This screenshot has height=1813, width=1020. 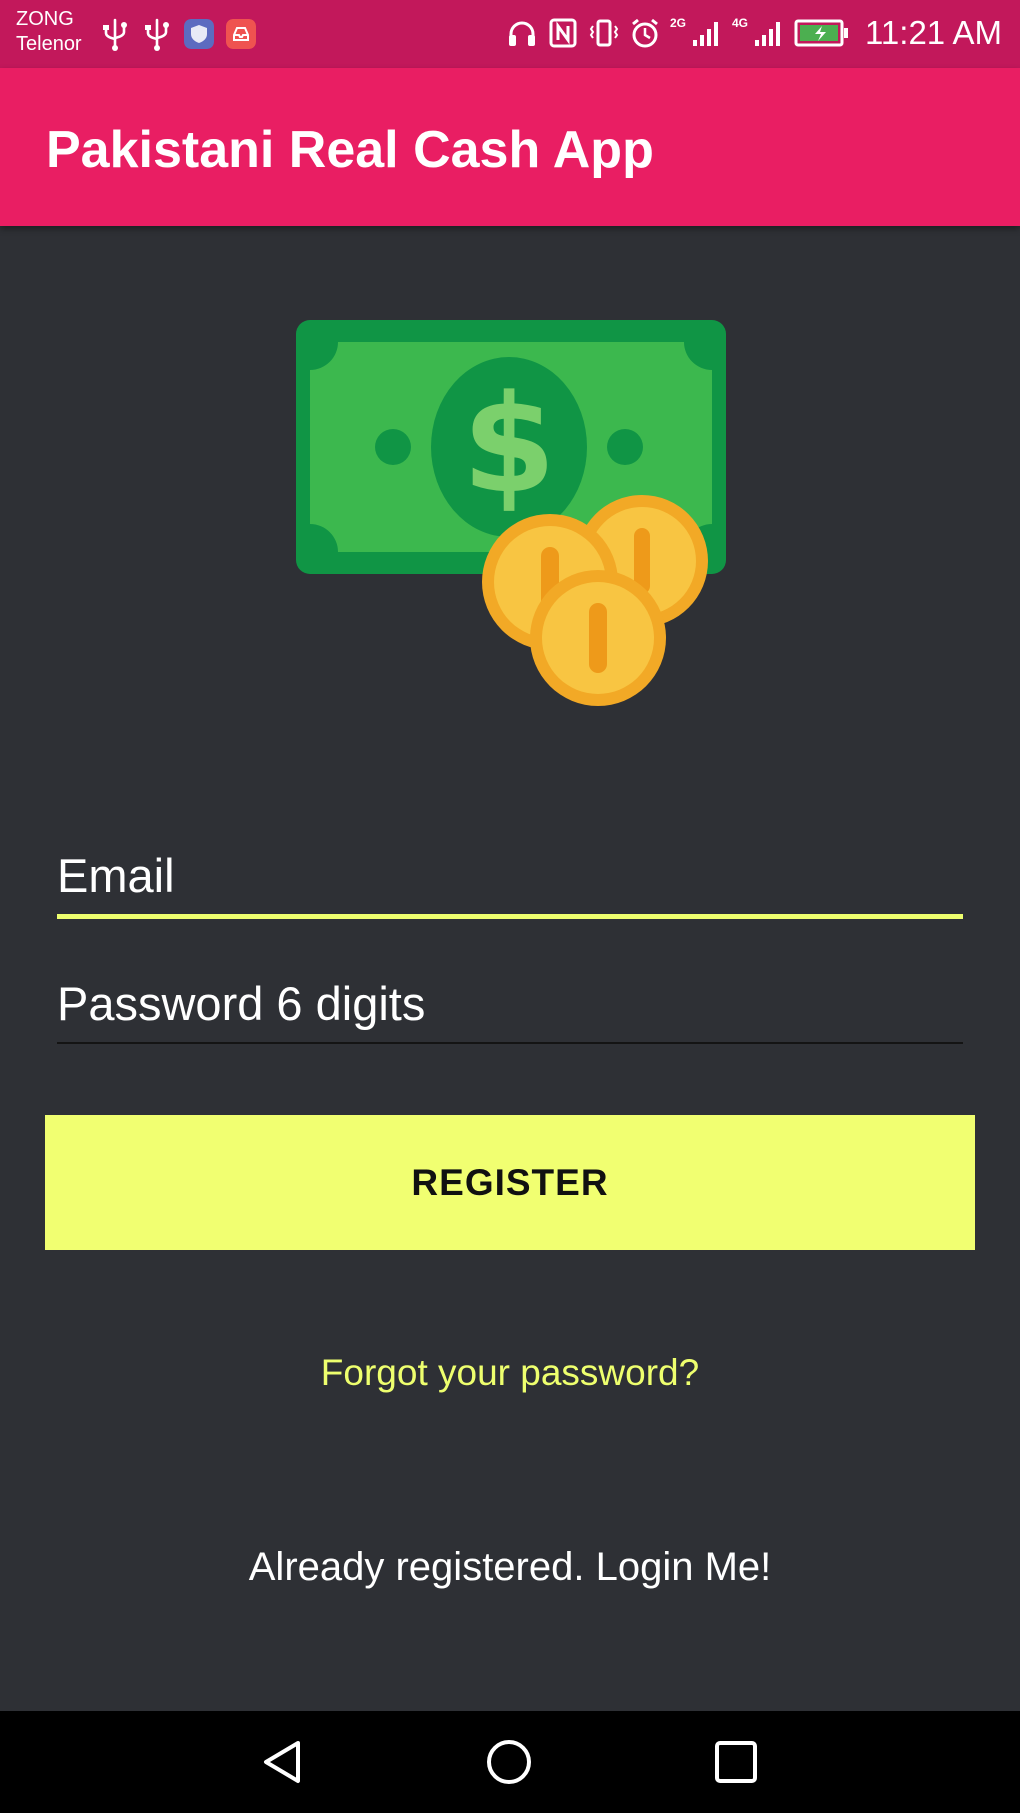 What do you see at coordinates (933, 32) in the screenshot?
I see `clock: 11:21 AM` at bounding box center [933, 32].